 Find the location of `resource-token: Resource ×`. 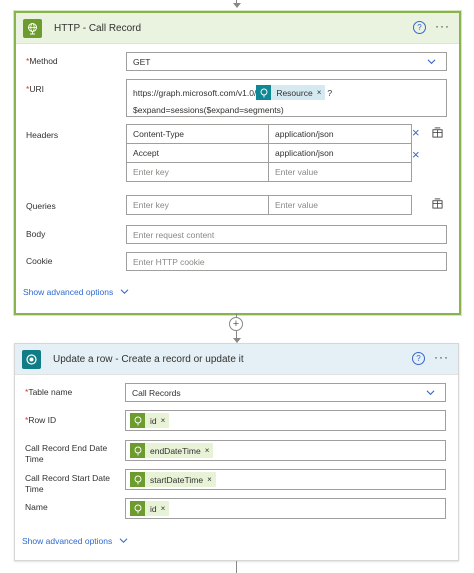

resource-token: Resource × is located at coordinates (291, 92).